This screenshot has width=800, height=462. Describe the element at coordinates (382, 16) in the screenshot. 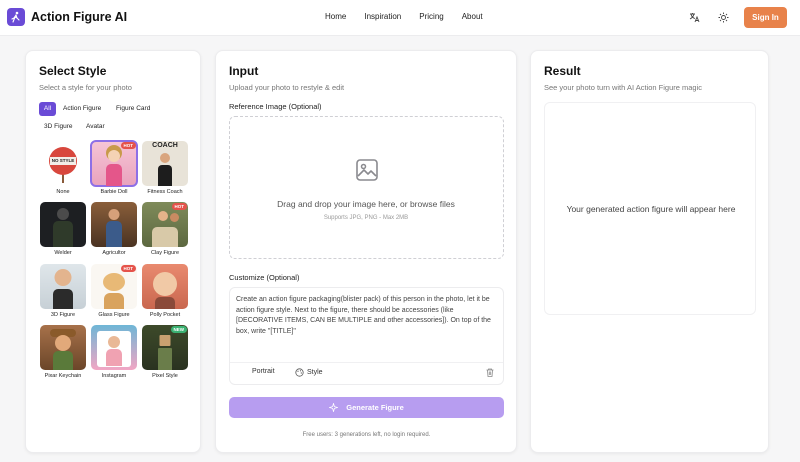

I see `nav-inspiration: Inspiration` at that location.